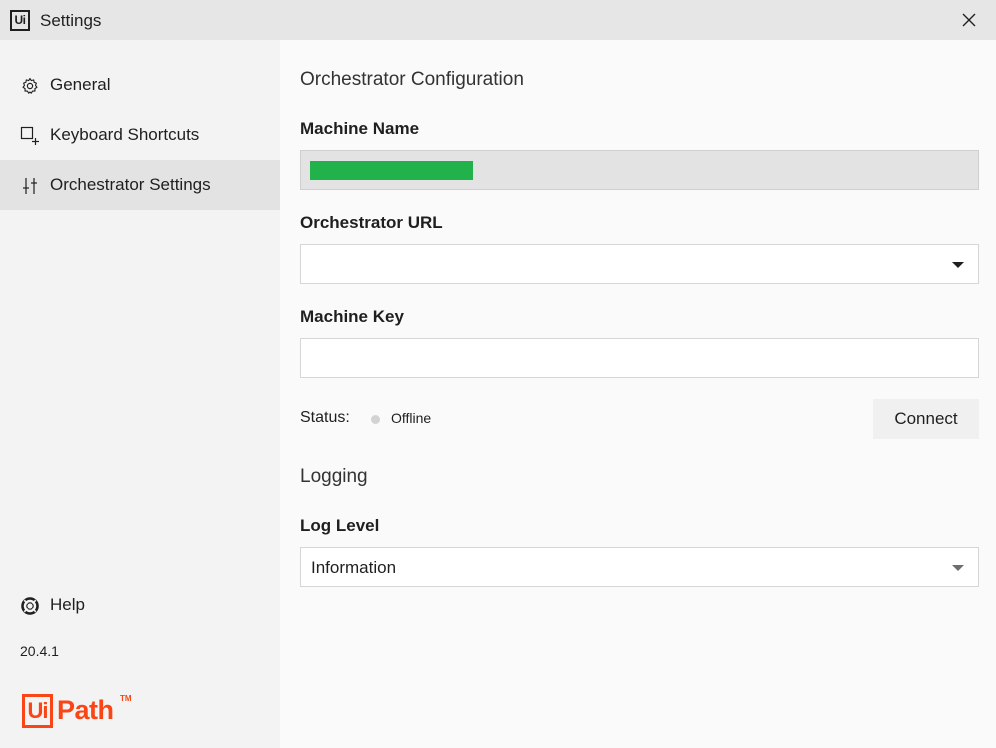 This screenshot has width=996, height=748. What do you see at coordinates (140, 606) in the screenshot?
I see `help-link: Help` at bounding box center [140, 606].